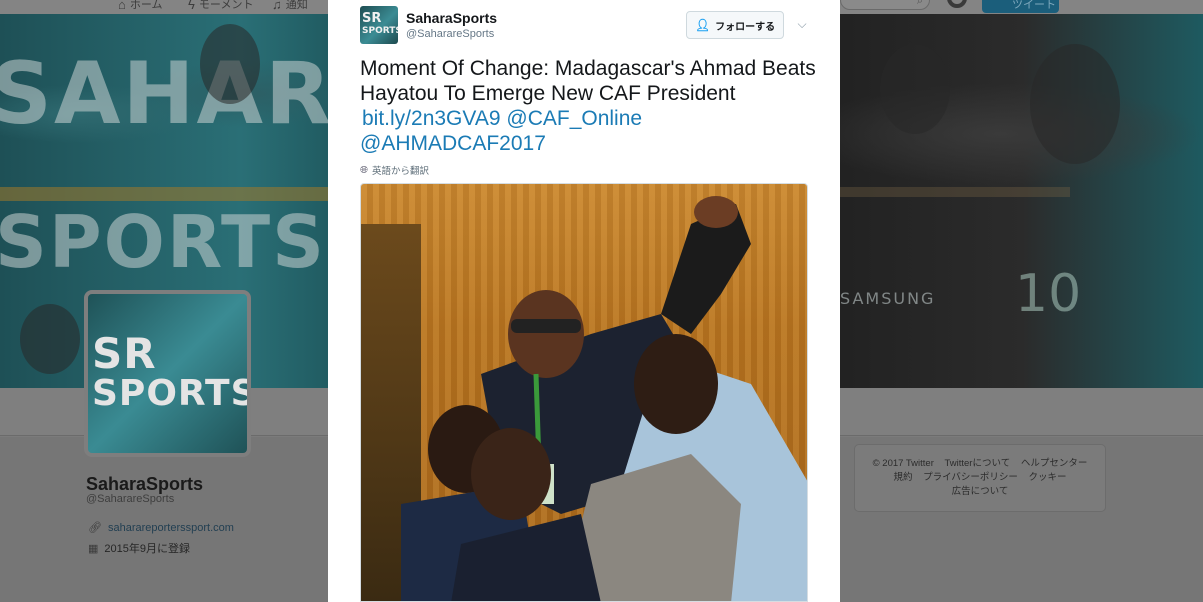 This screenshot has height=602, width=1203. I want to click on profile-name: SaharaSports, so click(144, 484).